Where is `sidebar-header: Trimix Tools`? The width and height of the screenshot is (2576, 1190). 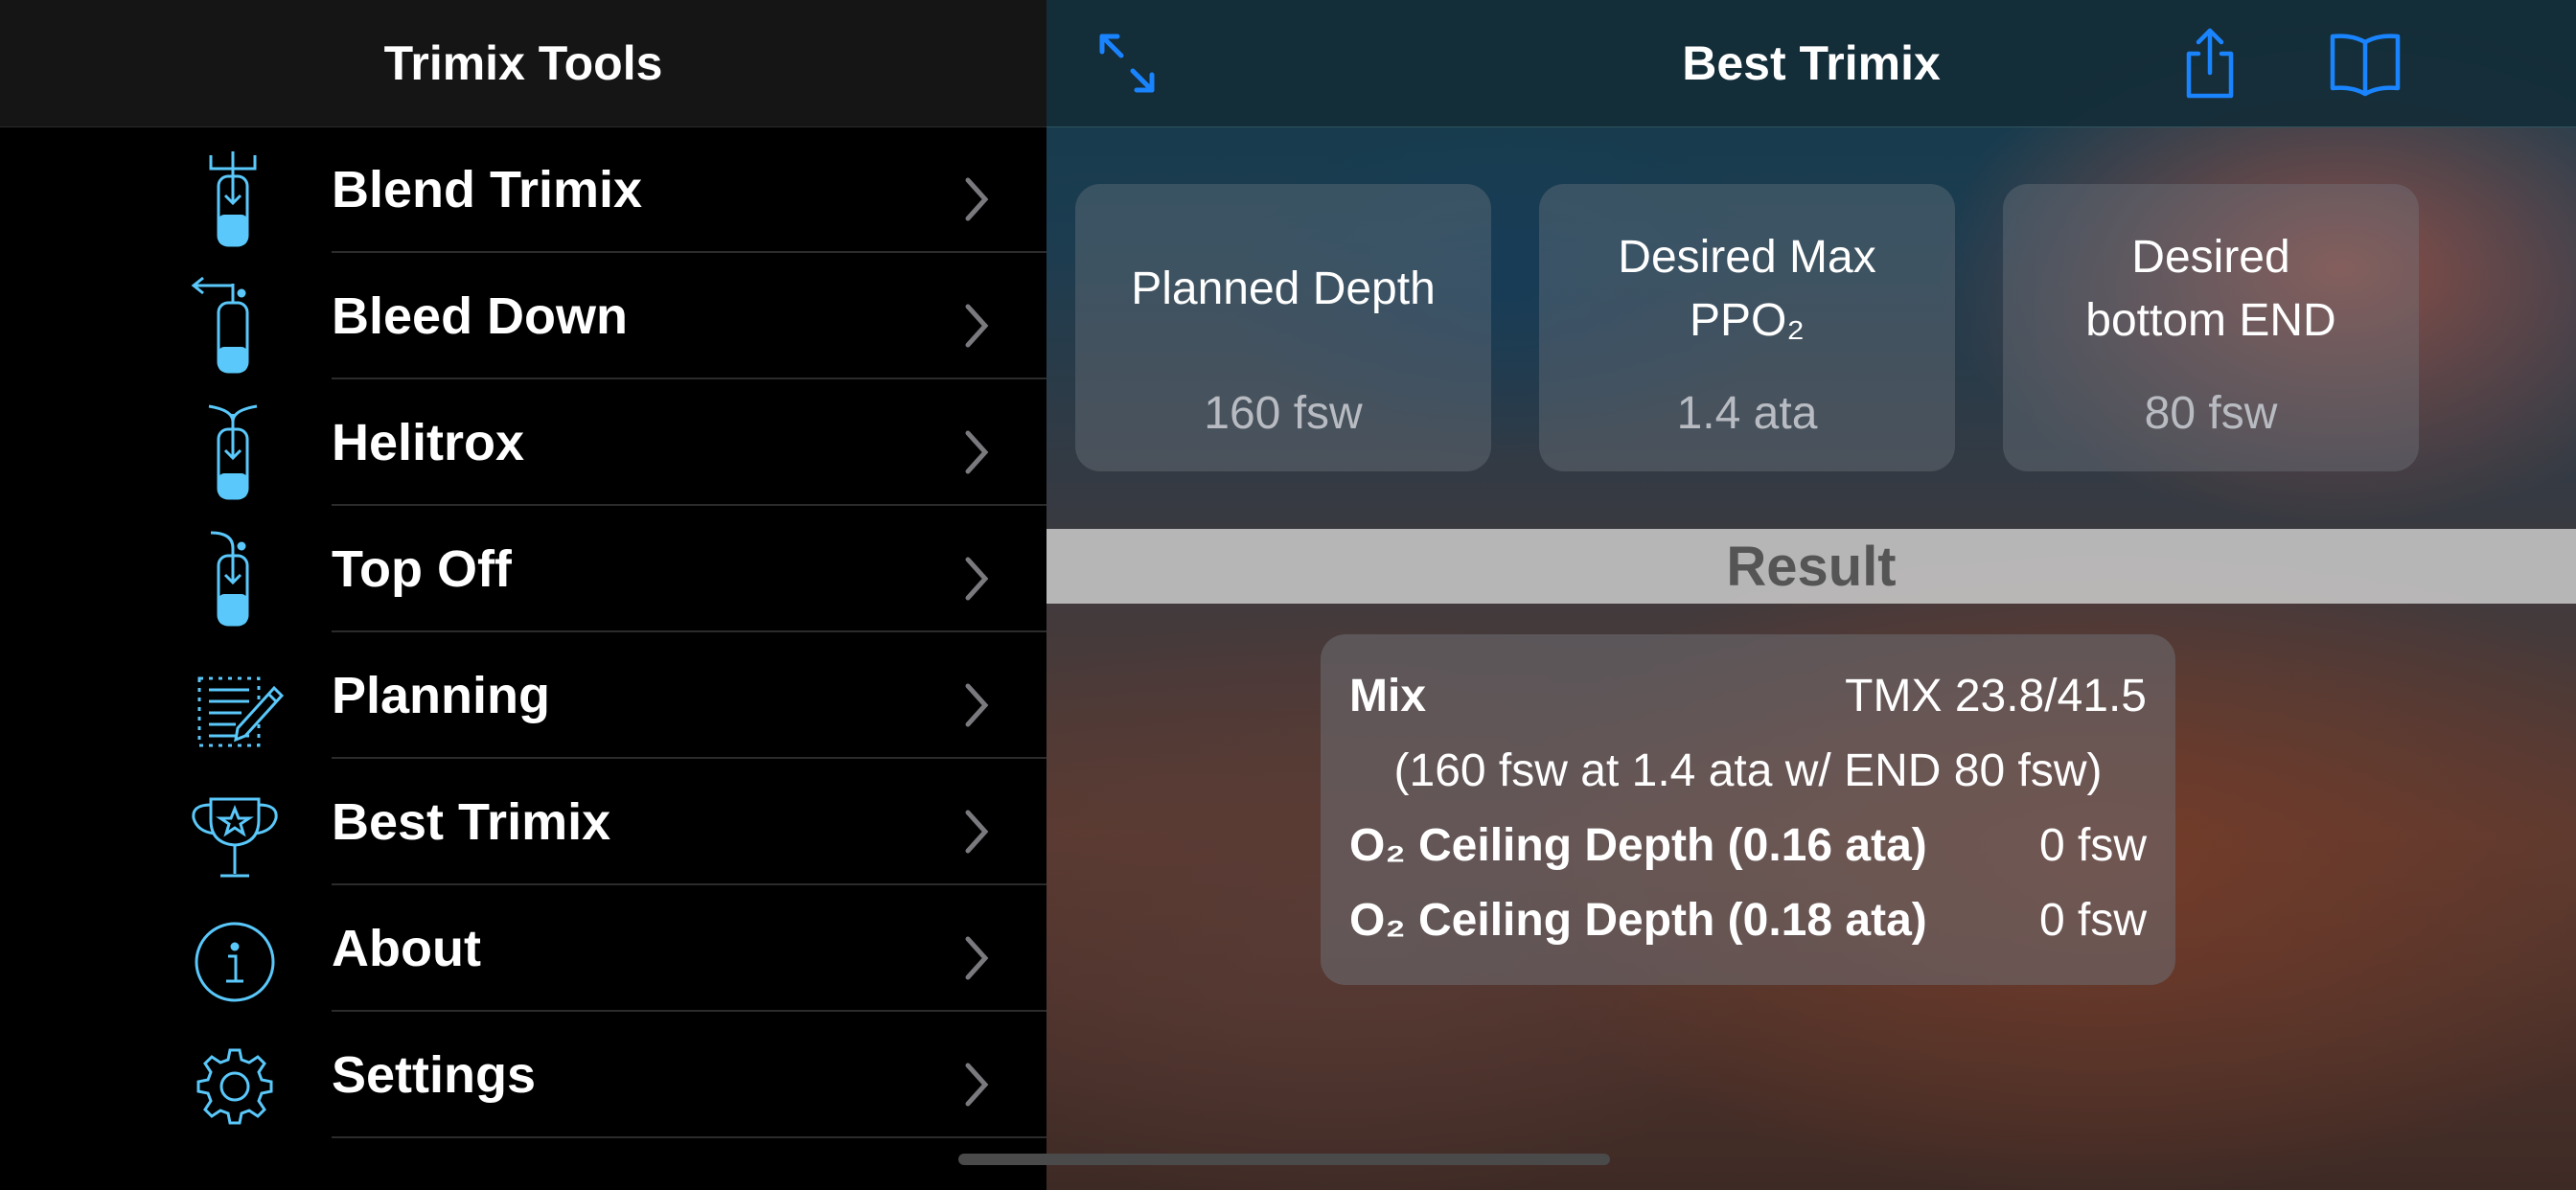
sidebar-header: Trimix Tools is located at coordinates (523, 64).